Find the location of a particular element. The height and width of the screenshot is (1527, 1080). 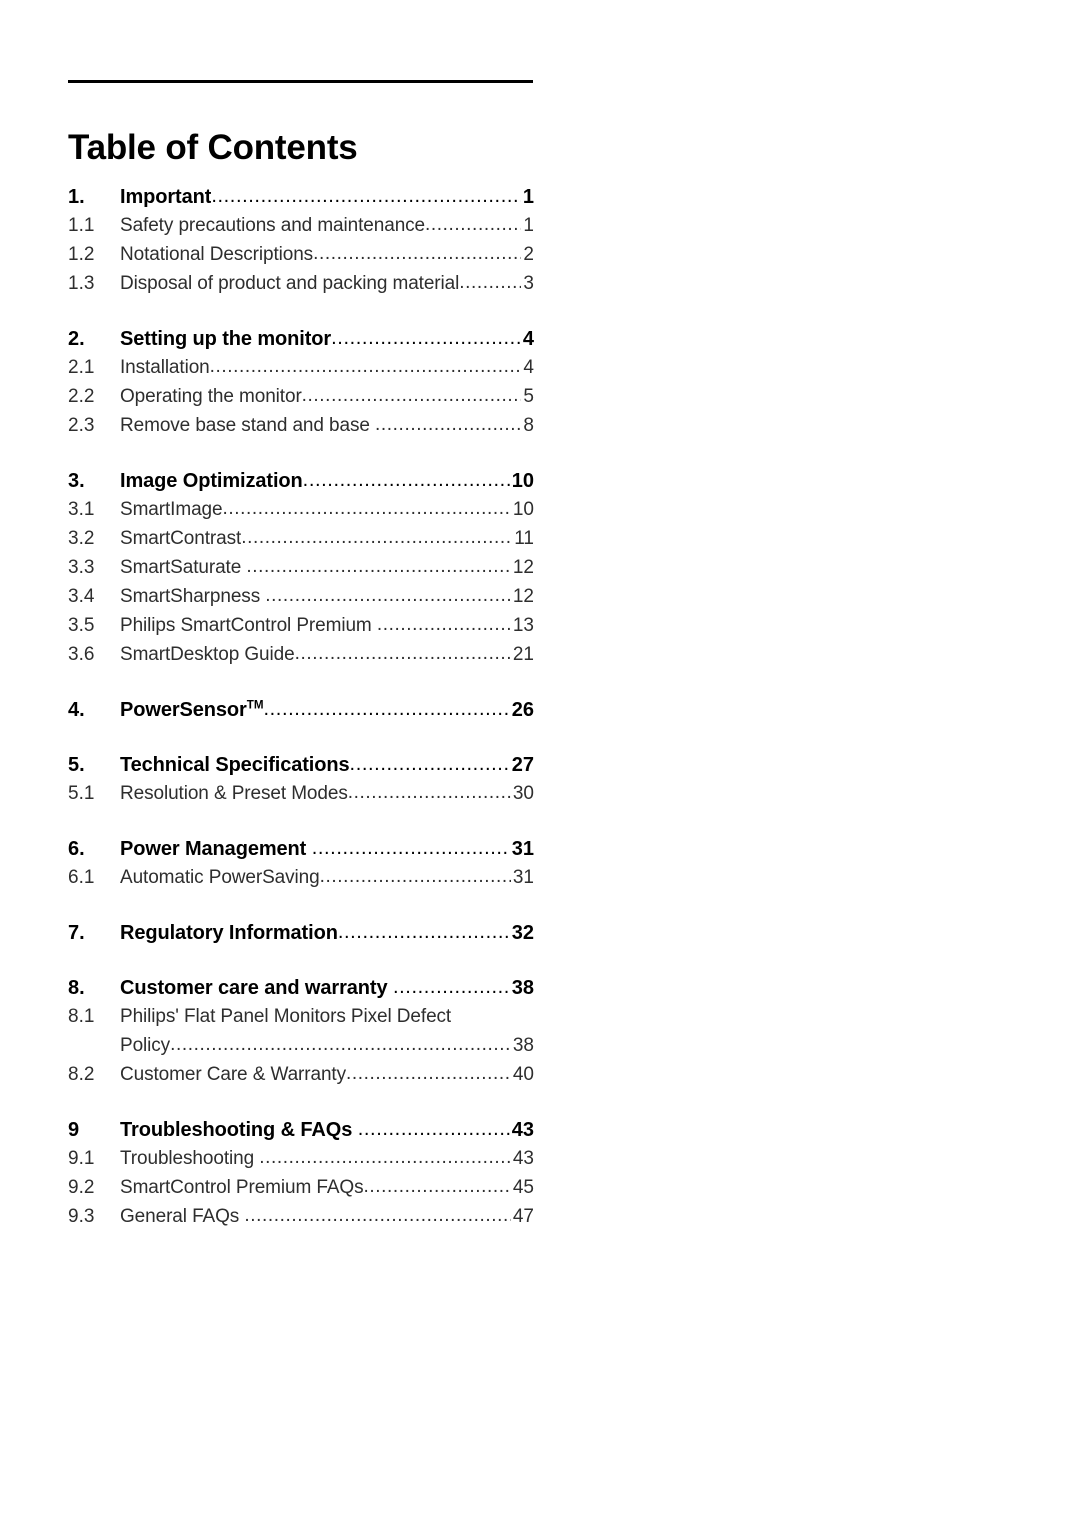

toc-entry: 3.4 SmartSharpness 12 is located at coordinates (301, 600).